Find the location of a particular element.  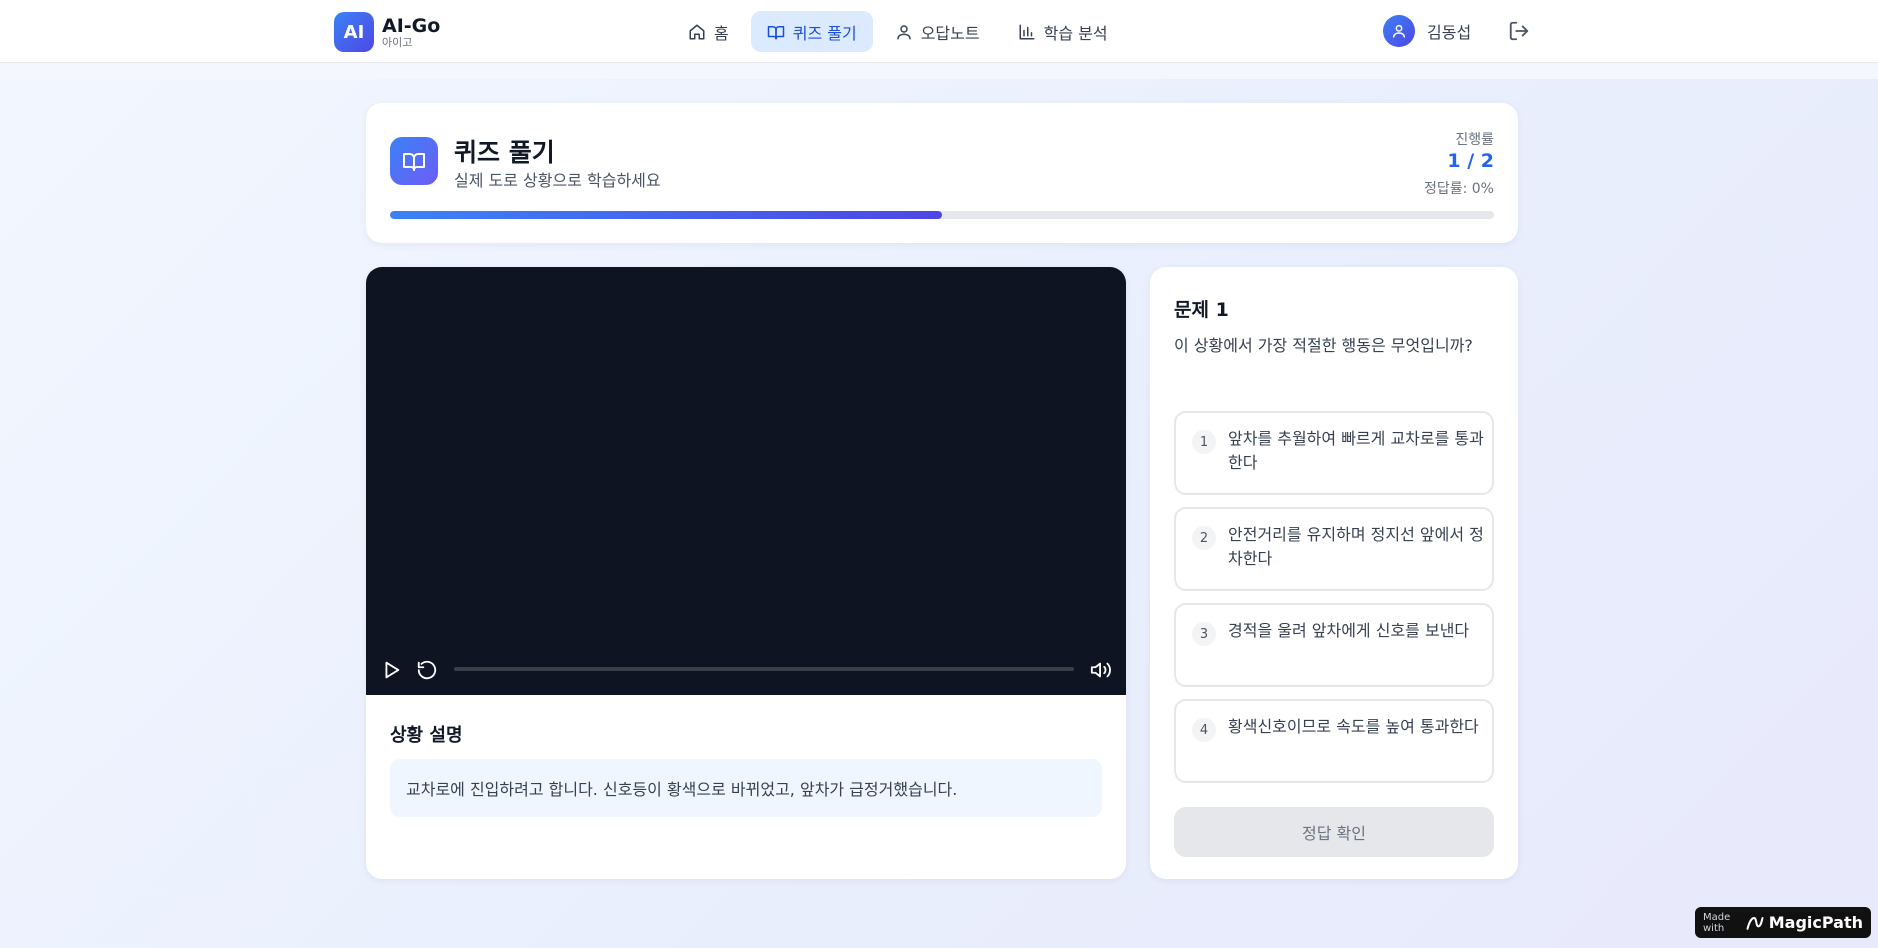

nav-item-home: 홈 is located at coordinates (708, 31).